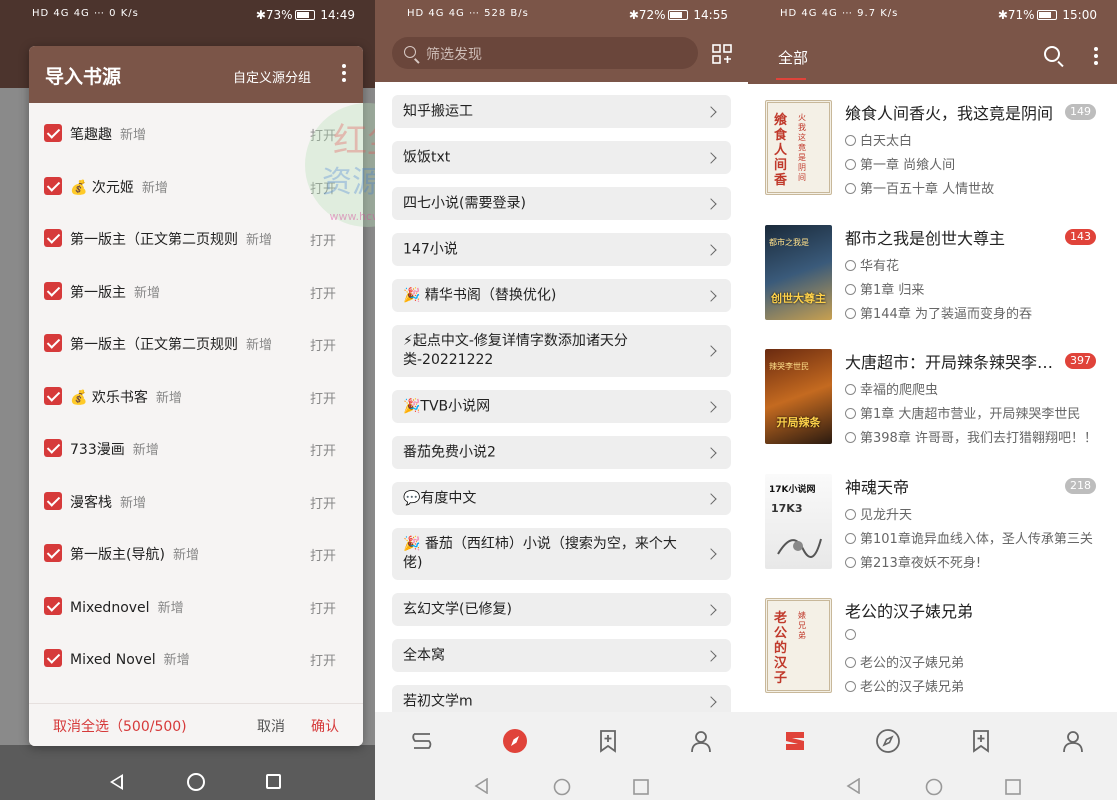 The image size is (1117, 800). I want to click on status-bar: HD 4G 4G ⋯ 9.7 K/s ✱71% 15:00, so click(932, 15).